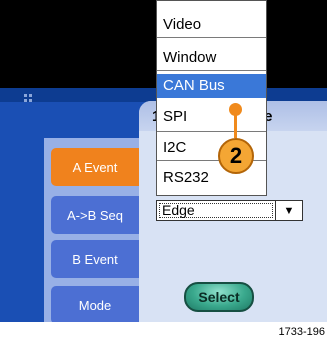 The height and width of the screenshot is (340, 327). I want to click on tab-a-b-seq: A->B Seq, so click(95, 215).